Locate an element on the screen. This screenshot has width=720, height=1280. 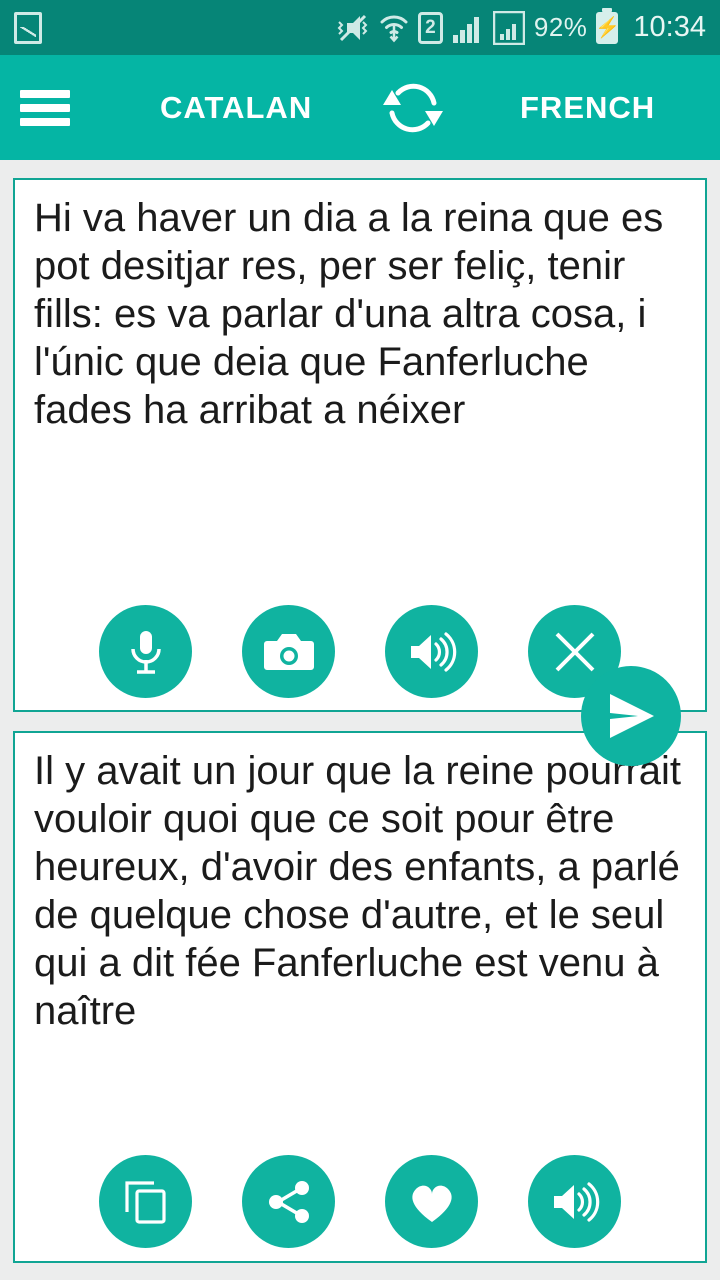
camera-button is located at coordinates (288, 651).